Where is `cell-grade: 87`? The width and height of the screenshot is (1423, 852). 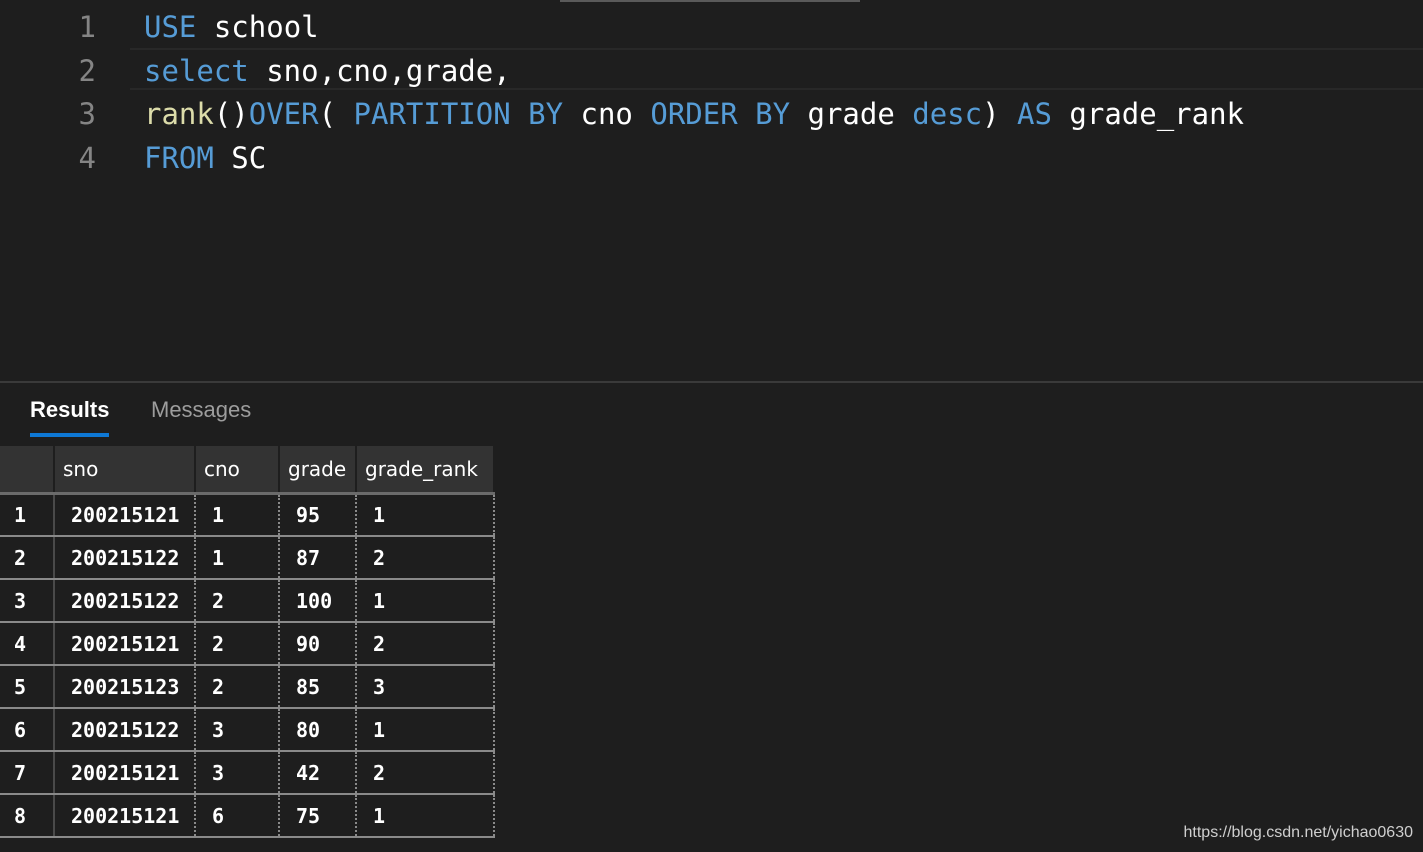 cell-grade: 87 is located at coordinates (318, 558).